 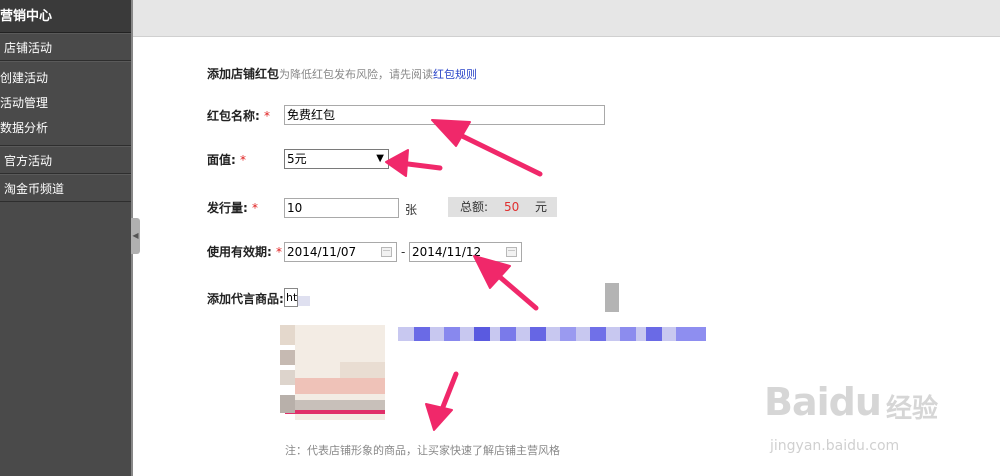 What do you see at coordinates (875, 425) in the screenshot?
I see `baidu-jingyan-watermark: Baidu 经验 jingyan.baidu.com` at bounding box center [875, 425].